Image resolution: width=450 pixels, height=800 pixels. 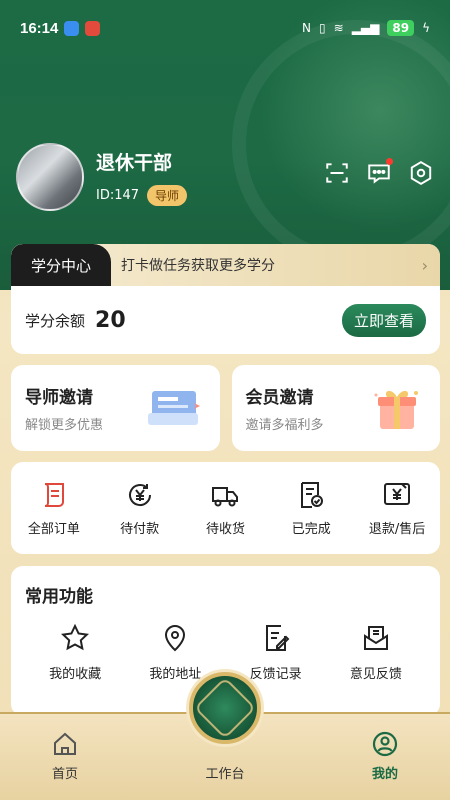 What do you see at coordinates (376, 652) in the screenshot?
I see `func-suggestions: 意见反馈` at bounding box center [376, 652].